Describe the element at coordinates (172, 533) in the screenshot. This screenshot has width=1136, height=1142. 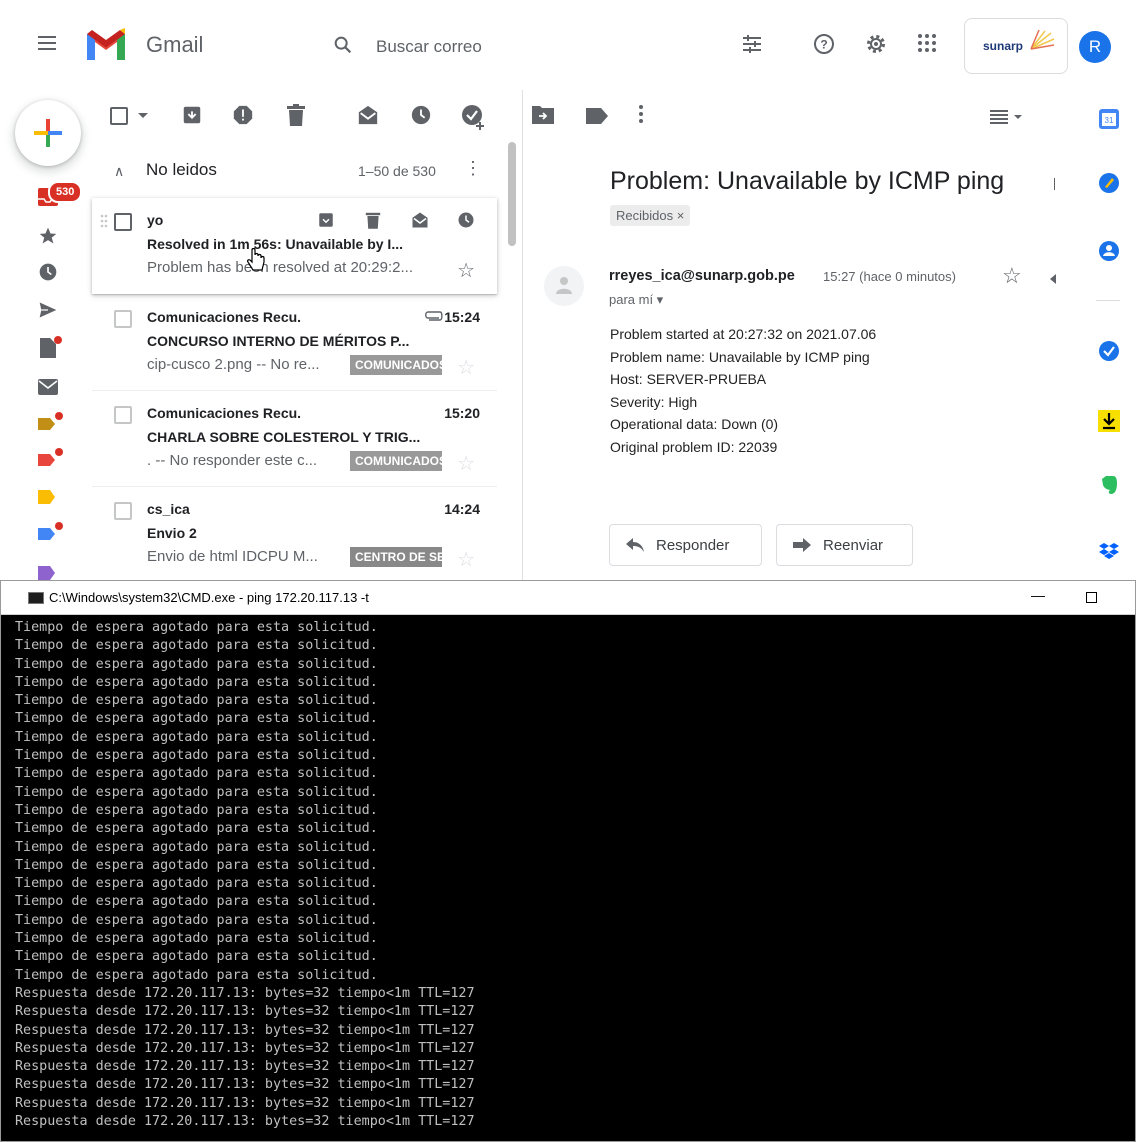
I see `row-subject: Envio 2` at that location.